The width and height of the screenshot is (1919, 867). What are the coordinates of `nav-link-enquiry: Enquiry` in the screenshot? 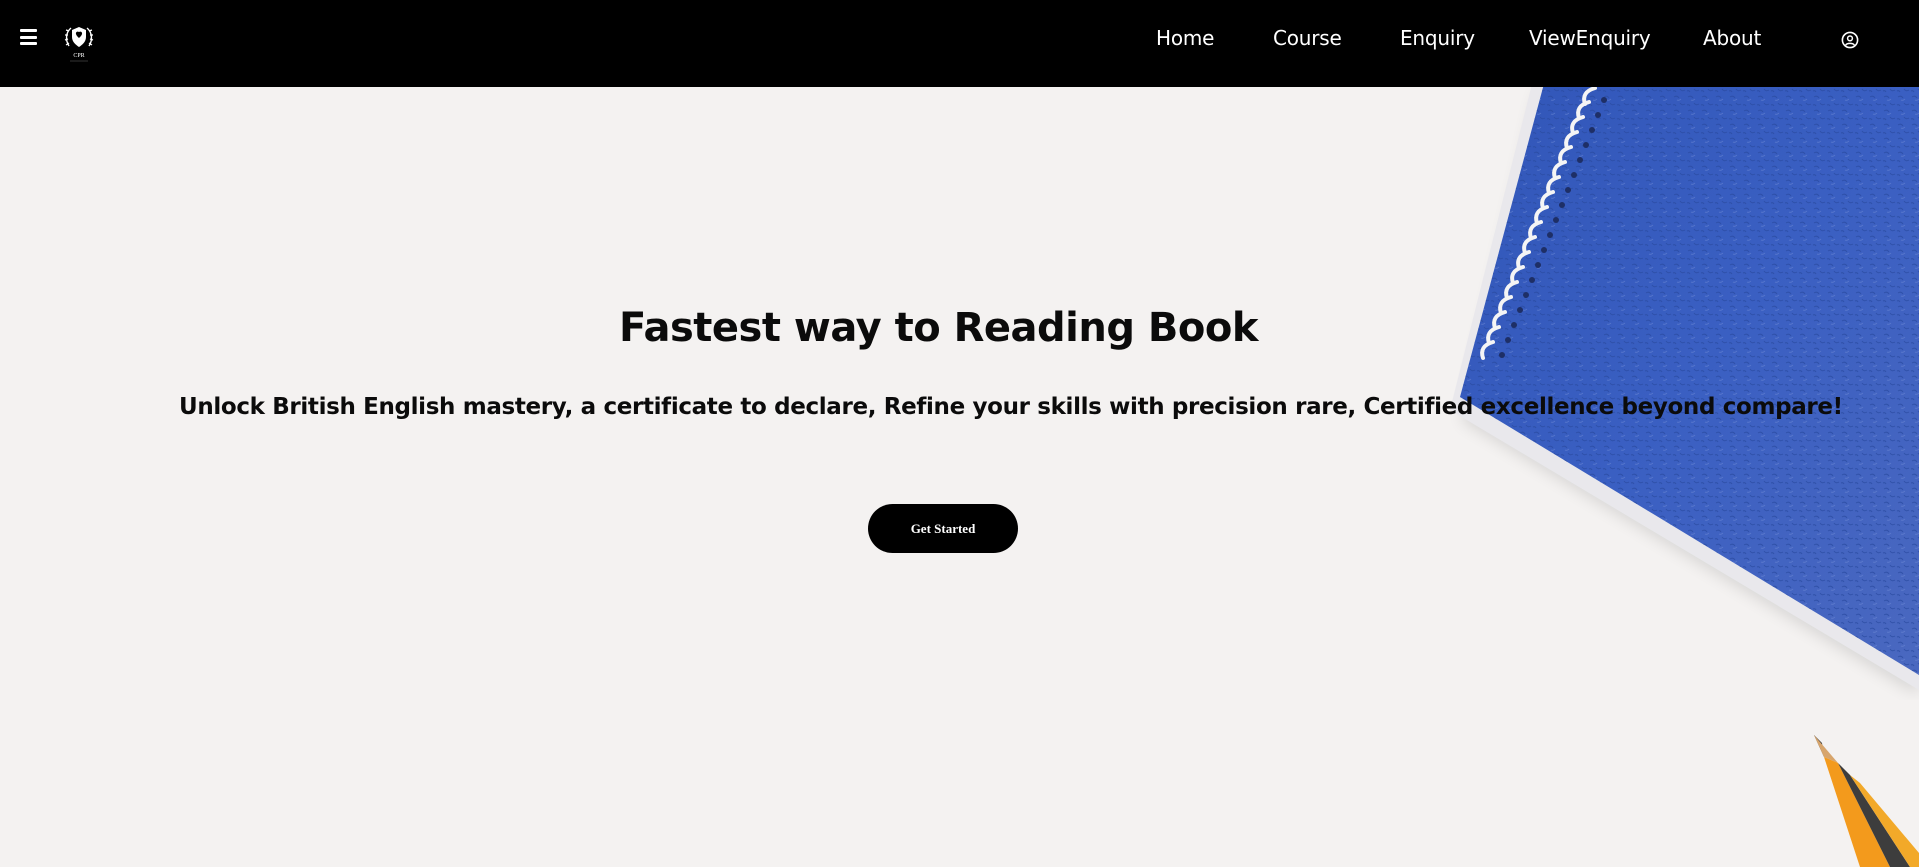 It's located at (1437, 38).